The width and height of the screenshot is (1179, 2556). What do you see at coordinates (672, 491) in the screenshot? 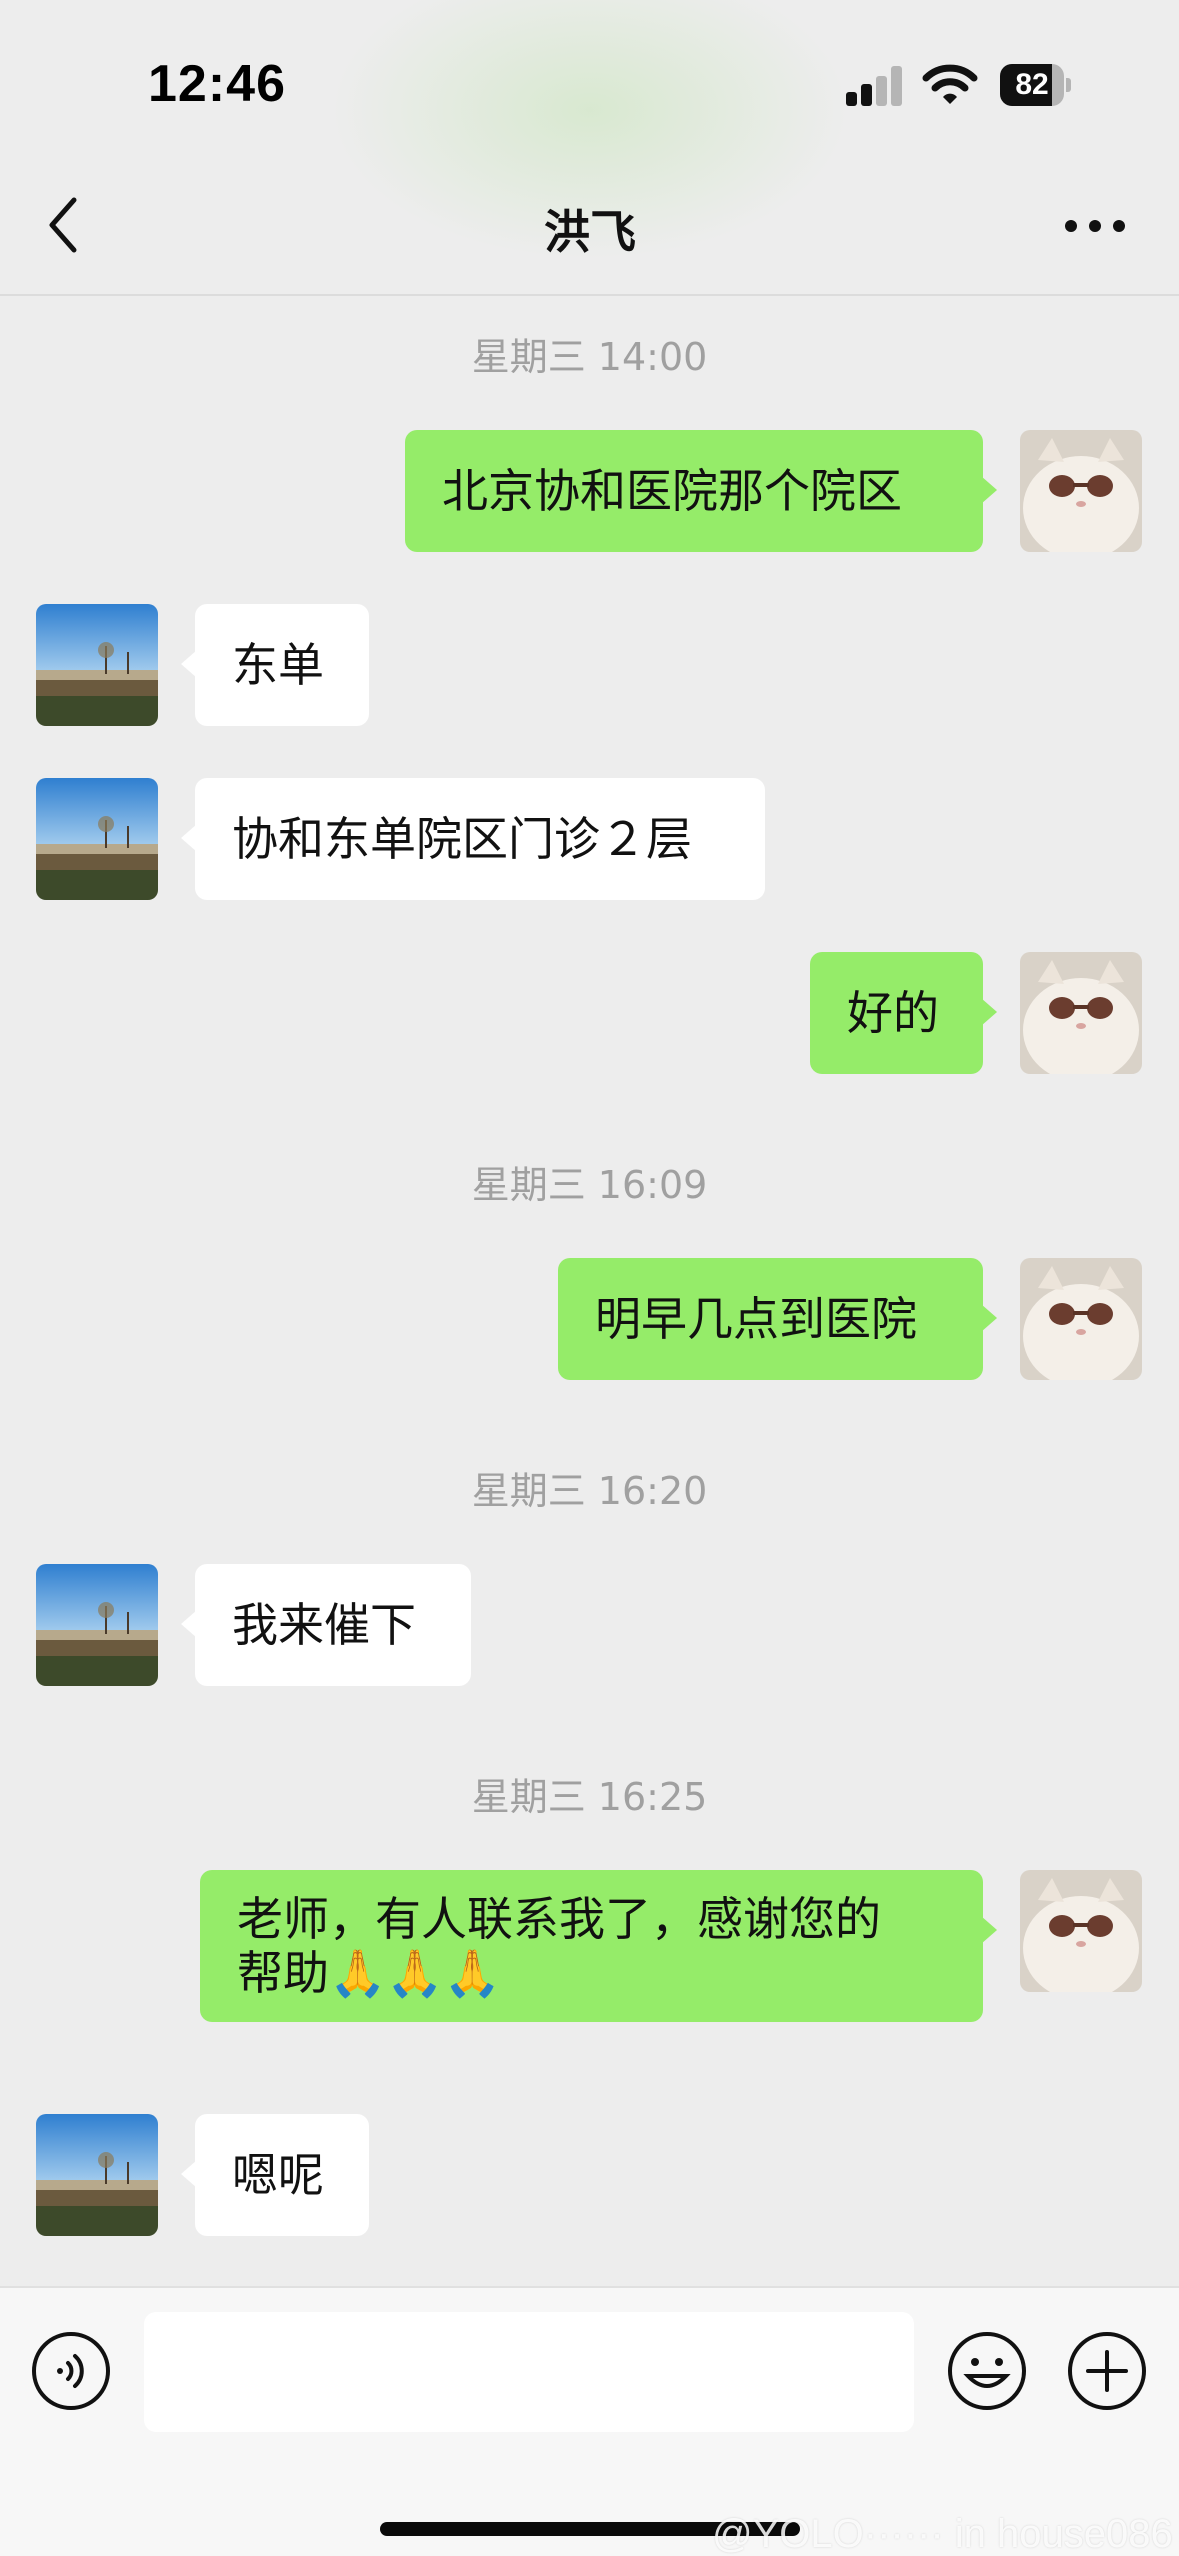
I see `message-text: 北京协和医院那个院区` at bounding box center [672, 491].